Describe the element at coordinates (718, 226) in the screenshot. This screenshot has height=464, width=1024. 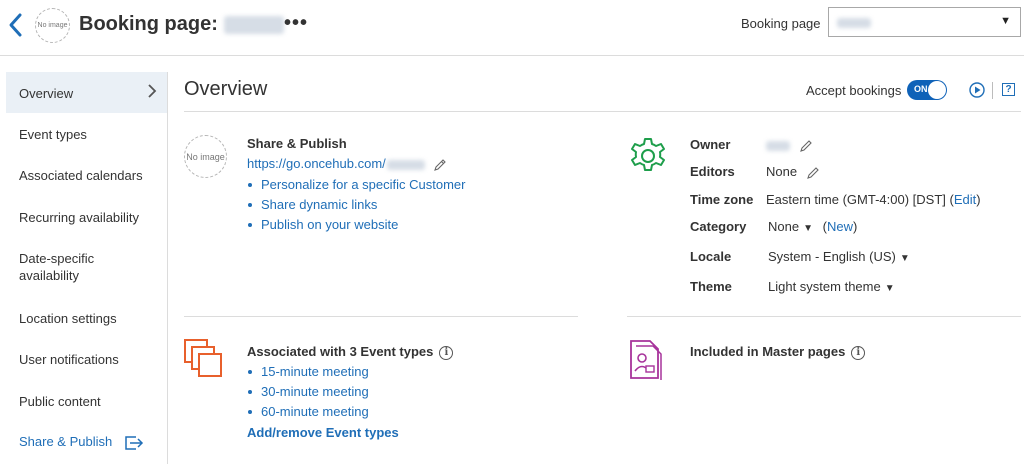
I see `category-label: Category` at that location.